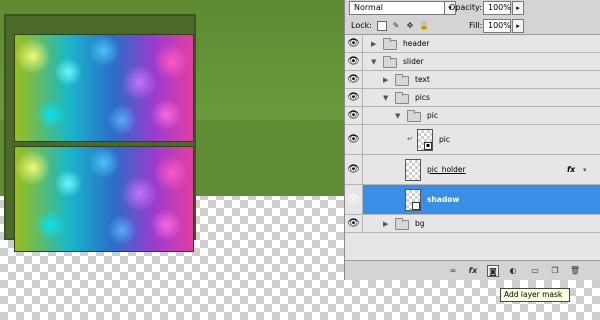 The image size is (600, 320). I want to click on layer-effects-icon: fx, so click(571, 170).